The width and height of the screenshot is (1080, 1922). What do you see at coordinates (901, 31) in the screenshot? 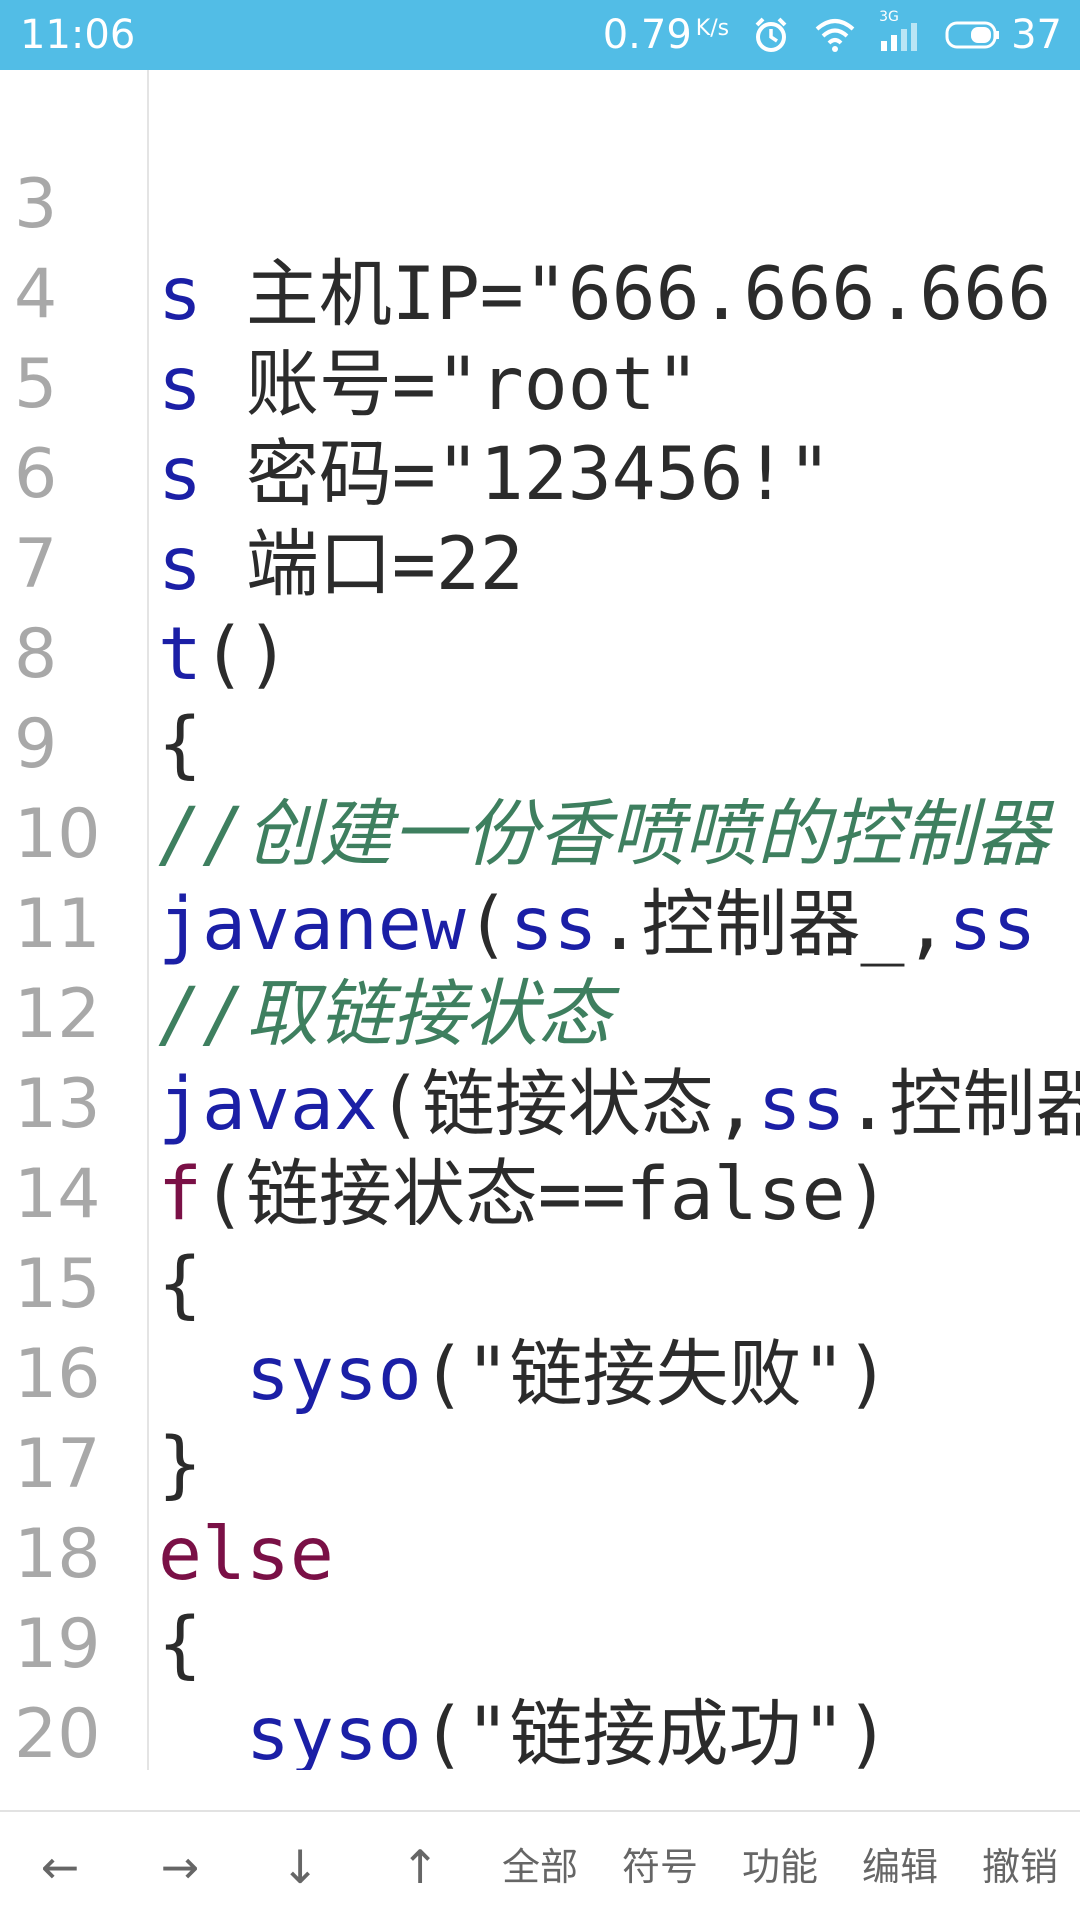
I see `cellular-signal-icon: 3G` at bounding box center [901, 31].